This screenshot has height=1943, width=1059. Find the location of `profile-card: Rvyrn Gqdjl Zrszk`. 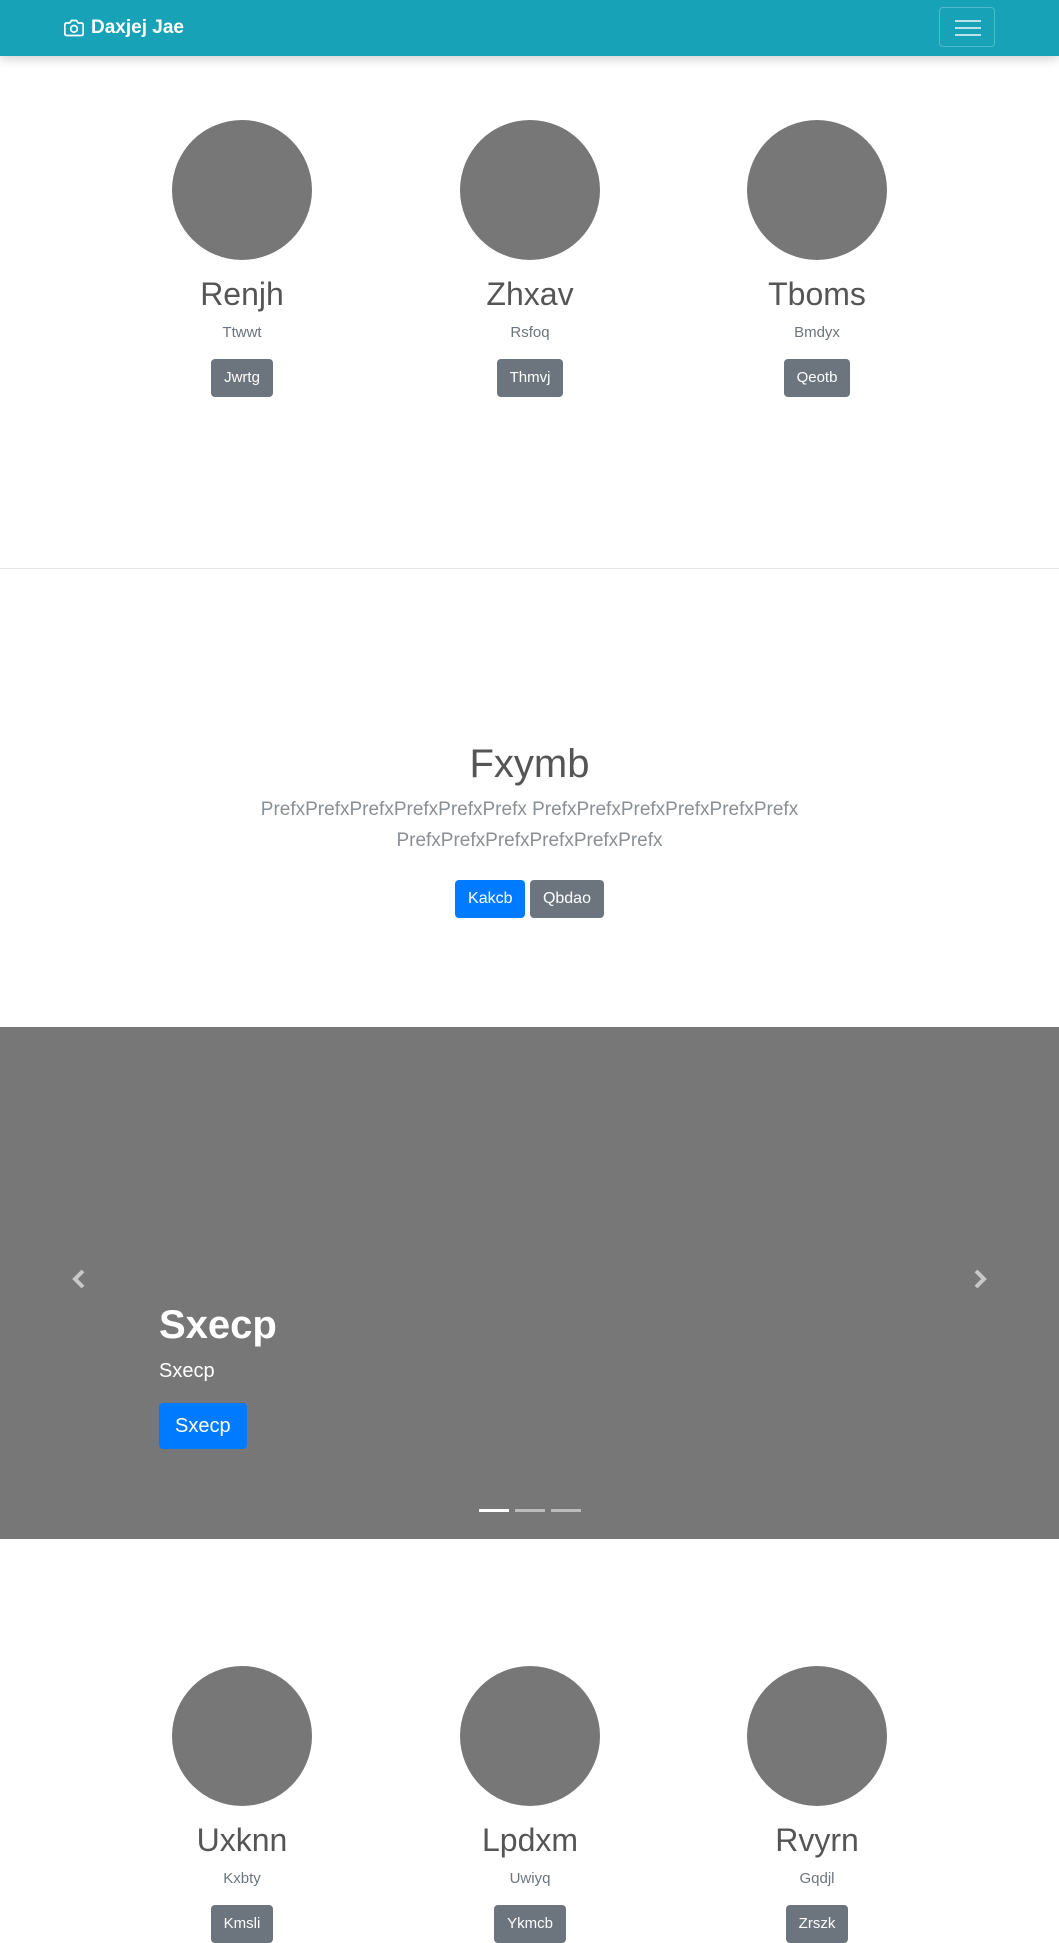

profile-card: Rvyrn Gqdjl Zrszk is located at coordinates (817, 1804).